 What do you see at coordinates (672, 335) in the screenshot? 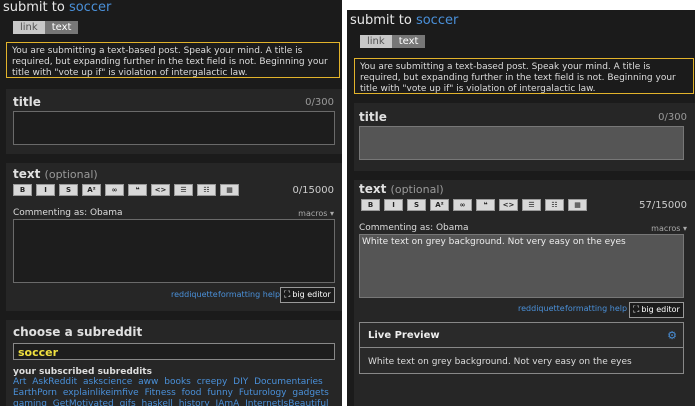
I see `gear-icon: ⚙` at bounding box center [672, 335].